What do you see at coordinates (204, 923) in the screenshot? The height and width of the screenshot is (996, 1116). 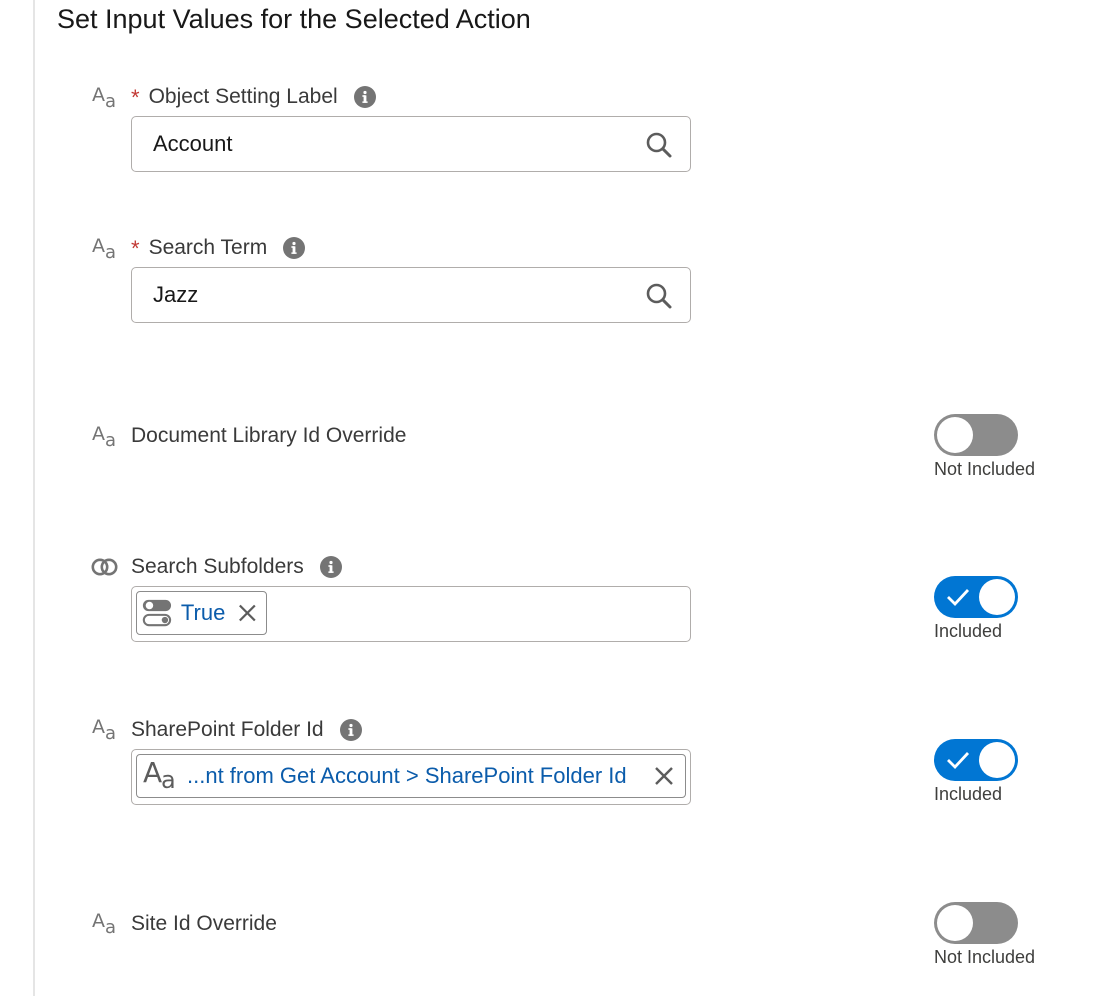 I see `field-label: Site Id Override` at bounding box center [204, 923].